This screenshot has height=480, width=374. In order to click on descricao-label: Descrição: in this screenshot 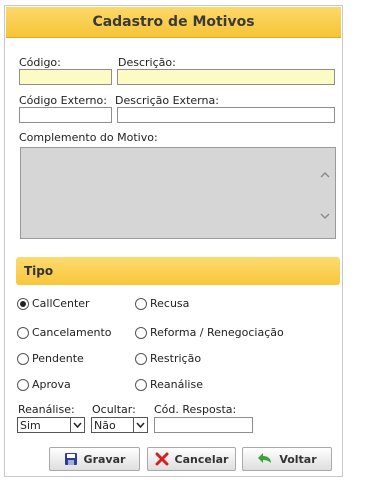, I will do `click(147, 62)`.